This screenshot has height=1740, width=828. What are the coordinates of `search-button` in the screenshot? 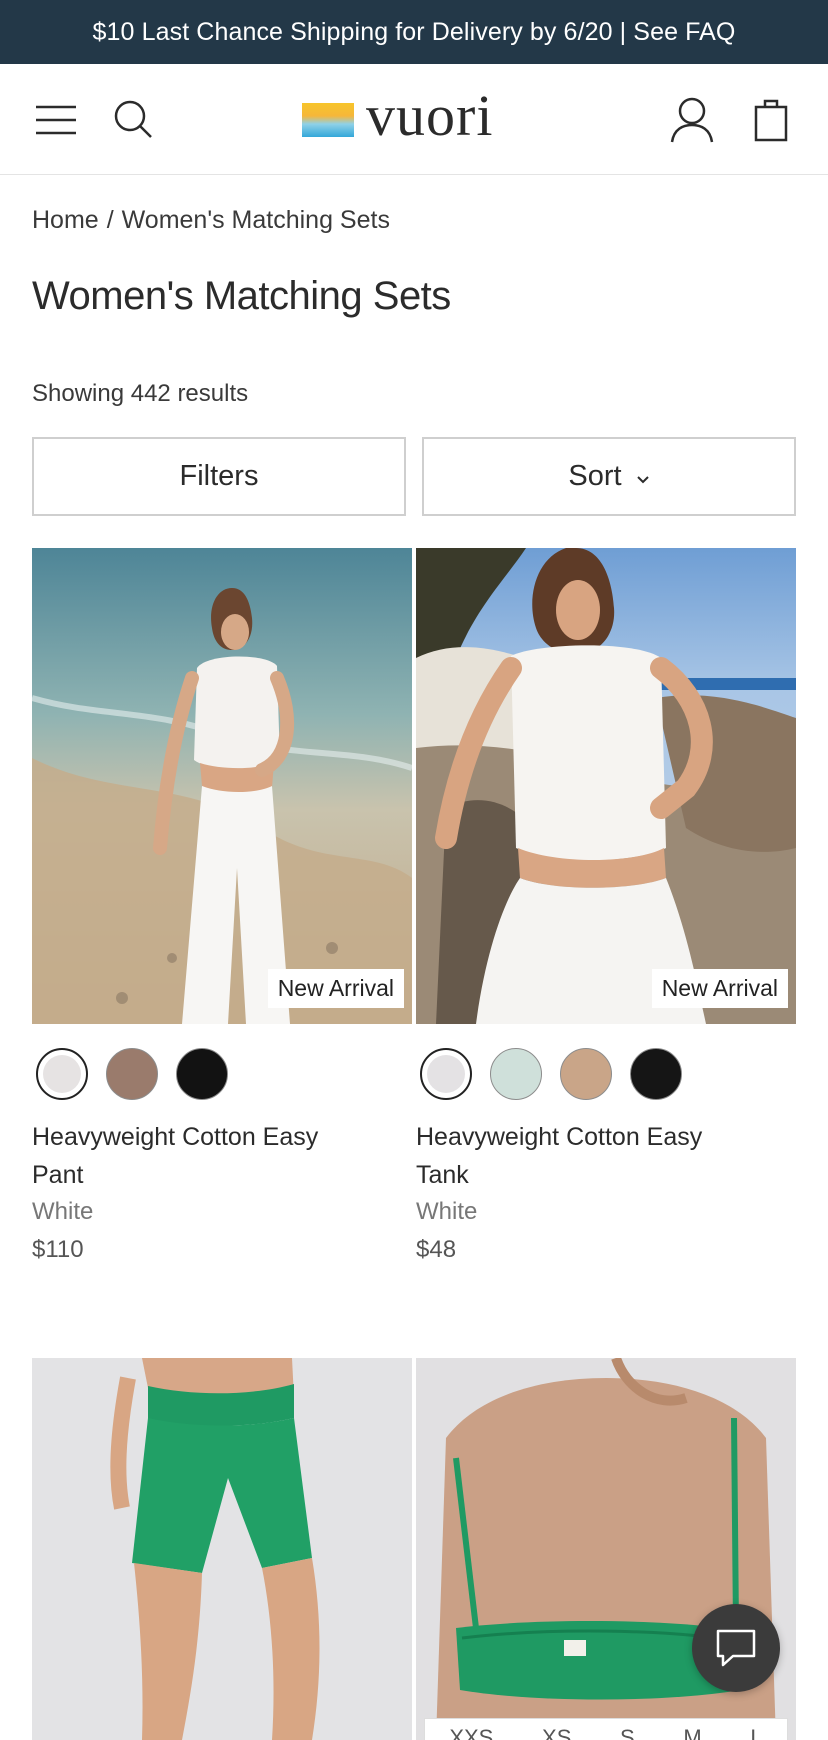 It's located at (134, 120).